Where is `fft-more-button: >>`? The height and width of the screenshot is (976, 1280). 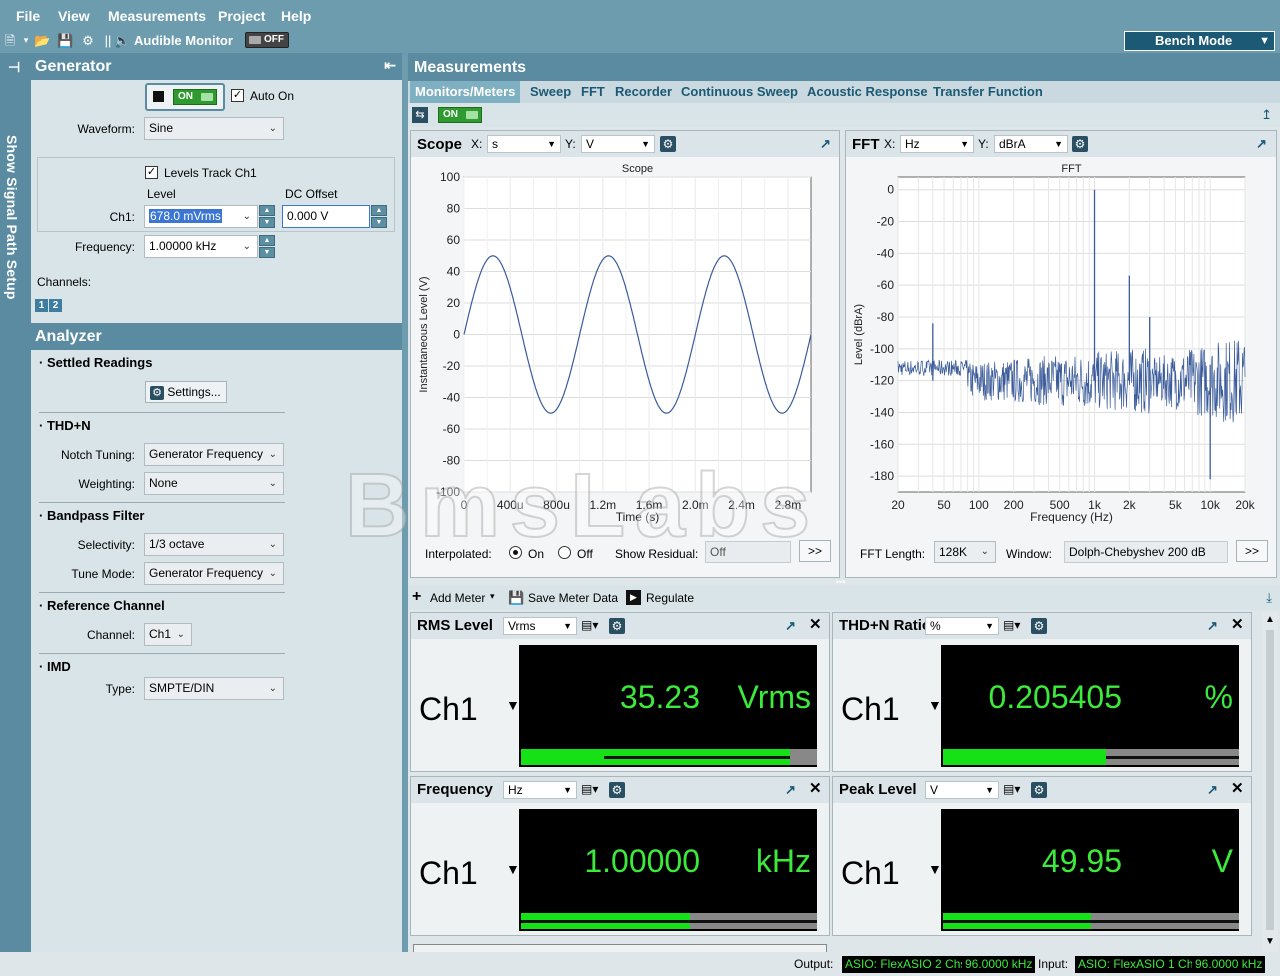
fft-more-button: >> is located at coordinates (1252, 551).